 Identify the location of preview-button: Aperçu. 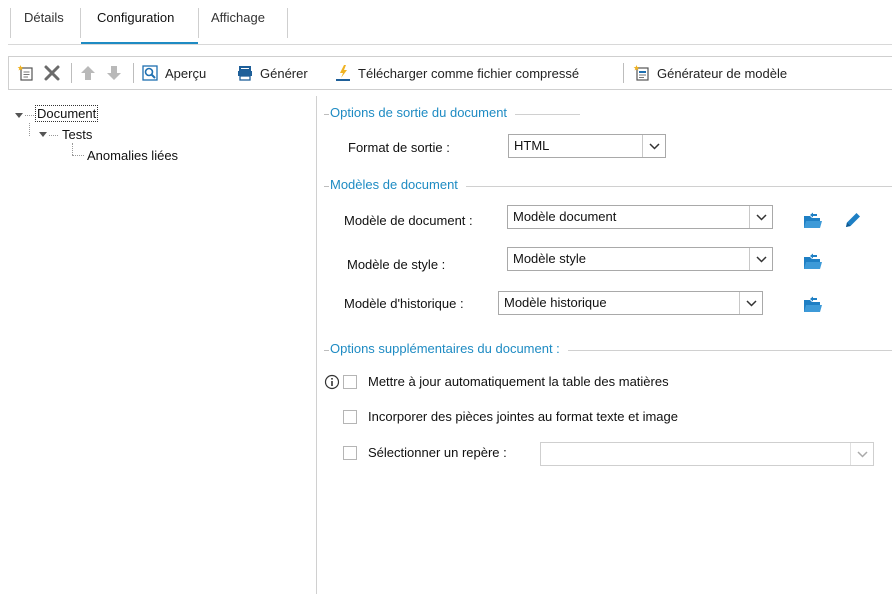
(173, 73).